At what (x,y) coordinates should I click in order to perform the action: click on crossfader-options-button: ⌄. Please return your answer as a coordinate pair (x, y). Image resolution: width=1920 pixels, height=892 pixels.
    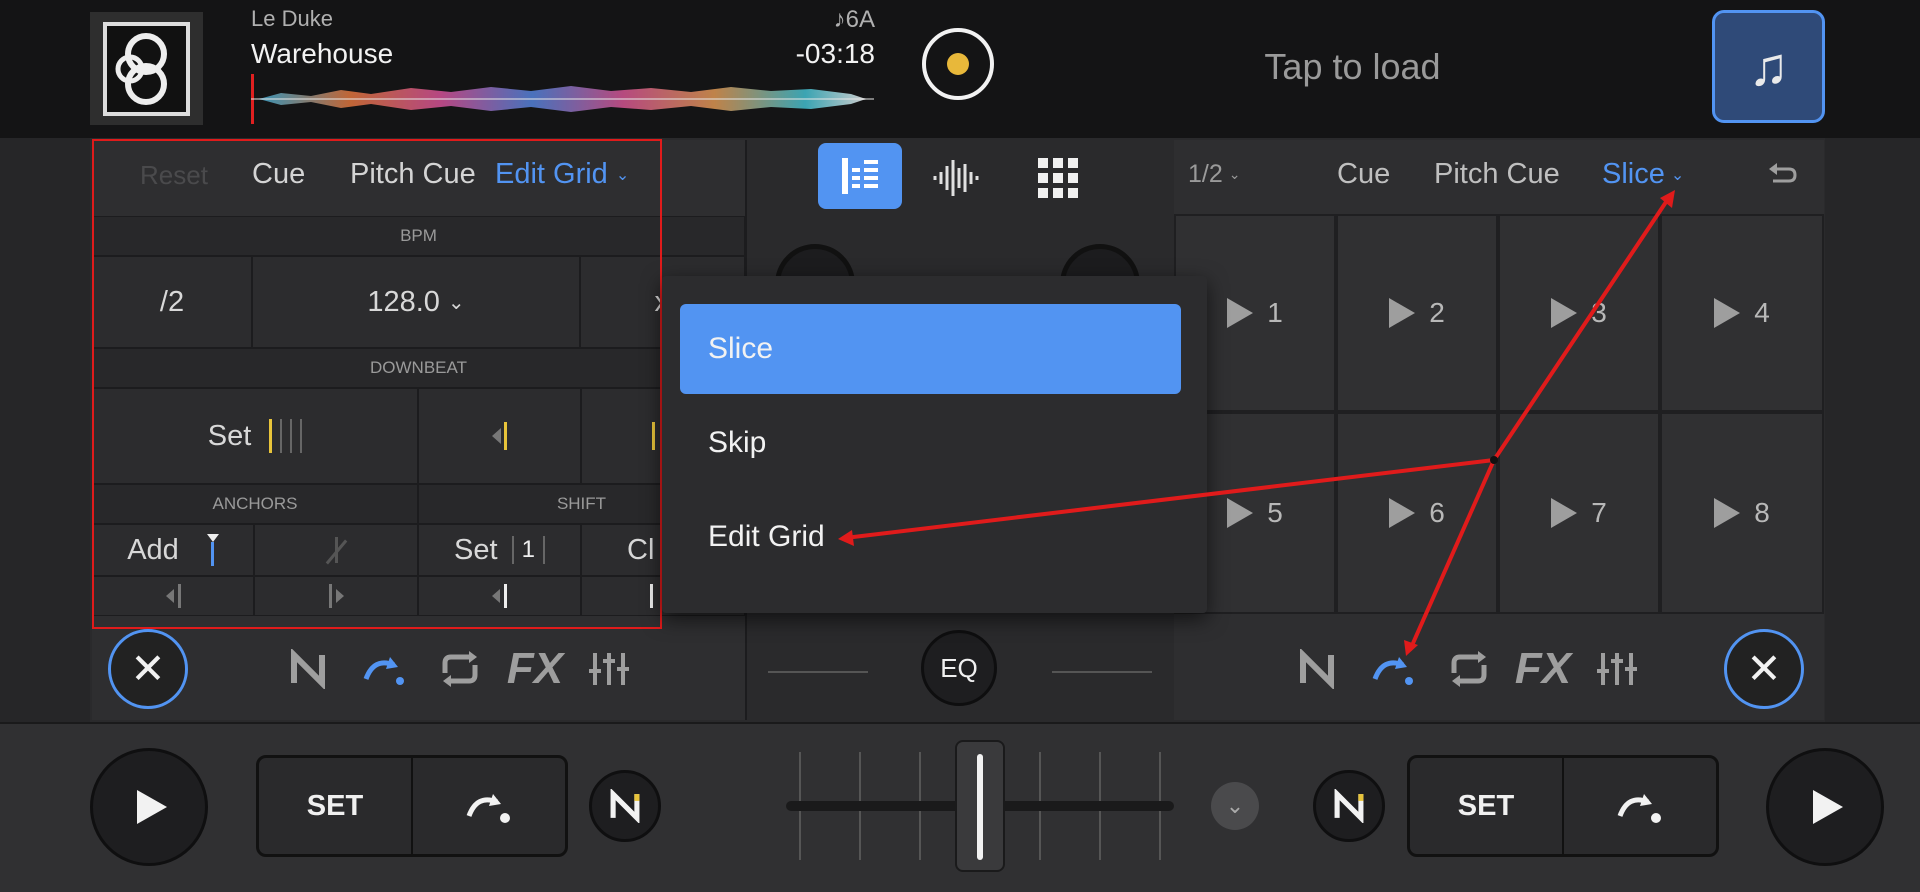
    Looking at the image, I should click on (1235, 806).